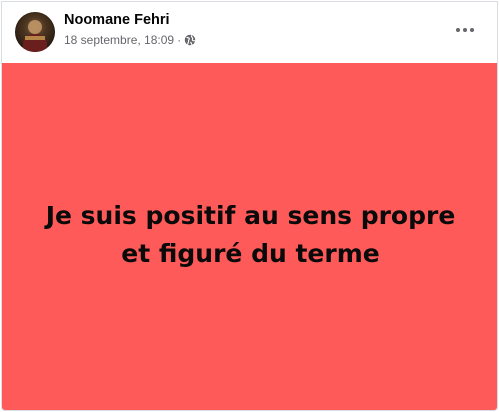 The width and height of the screenshot is (499, 412). I want to click on avatar-emblem, so click(35, 38).